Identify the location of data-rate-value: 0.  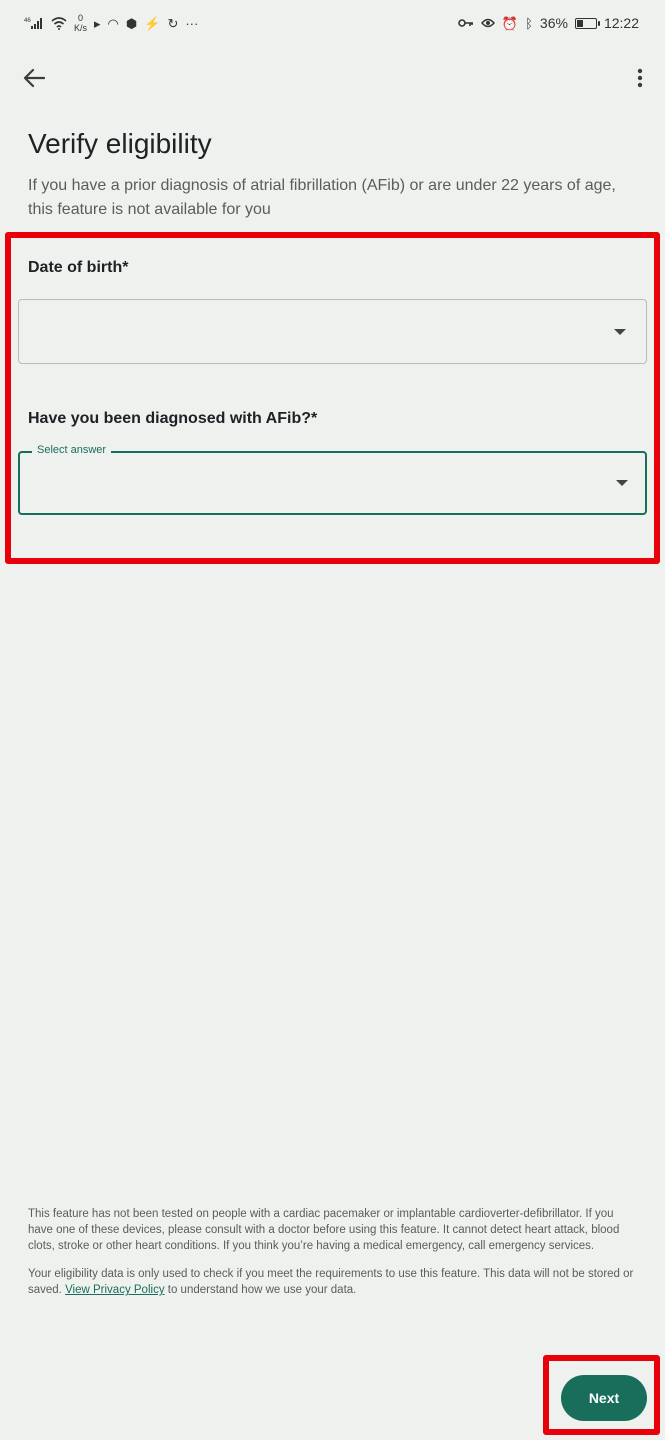
(81, 18).